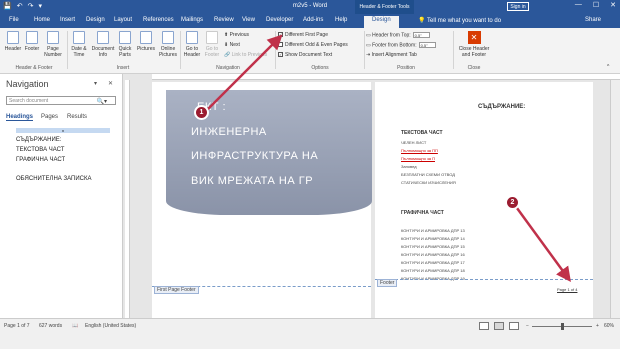 Image resolution: width=620 pixels, height=349 pixels. I want to click on online-picture-icon, so click(168, 37).